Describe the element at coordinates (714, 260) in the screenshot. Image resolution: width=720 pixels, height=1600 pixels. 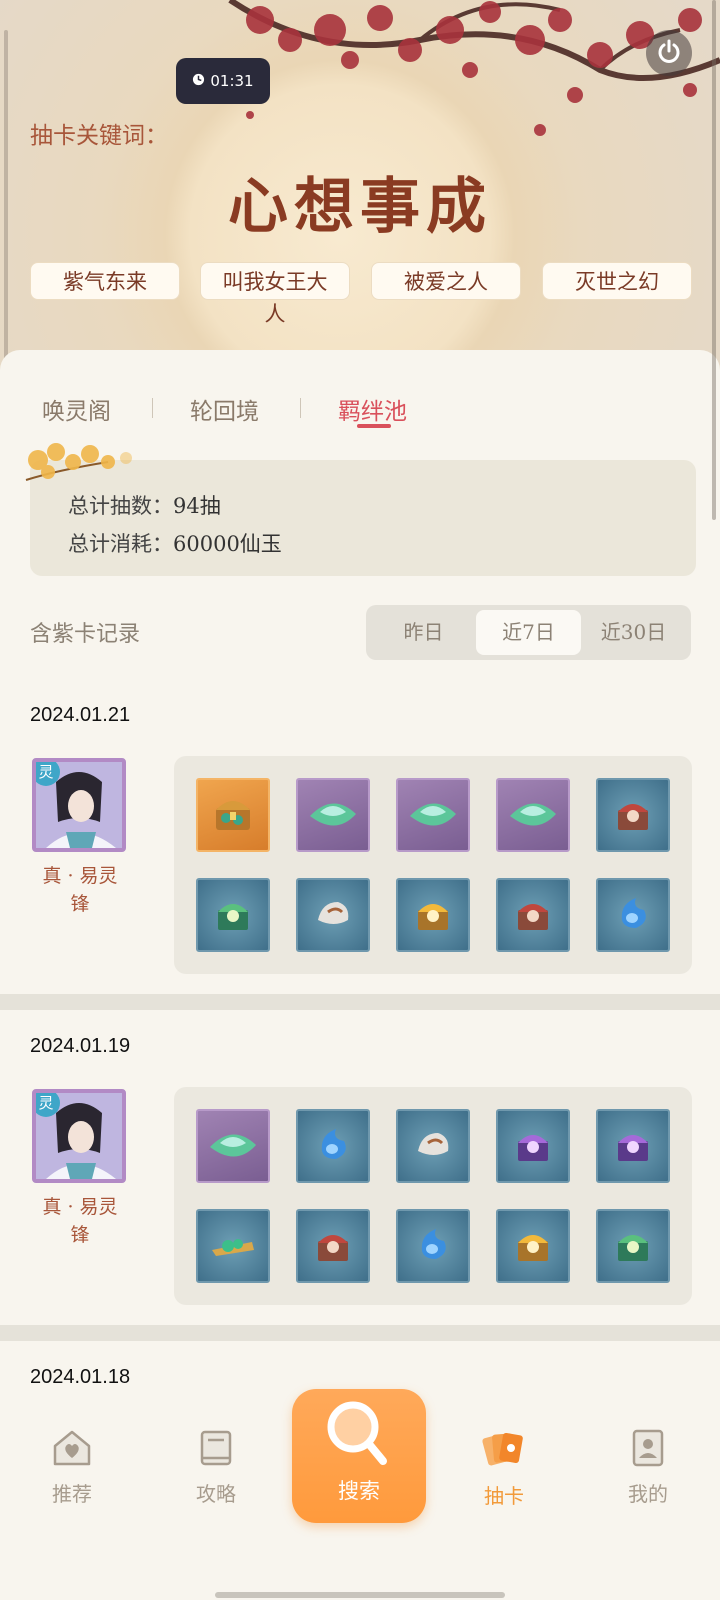
I see `scrollbar-right` at that location.